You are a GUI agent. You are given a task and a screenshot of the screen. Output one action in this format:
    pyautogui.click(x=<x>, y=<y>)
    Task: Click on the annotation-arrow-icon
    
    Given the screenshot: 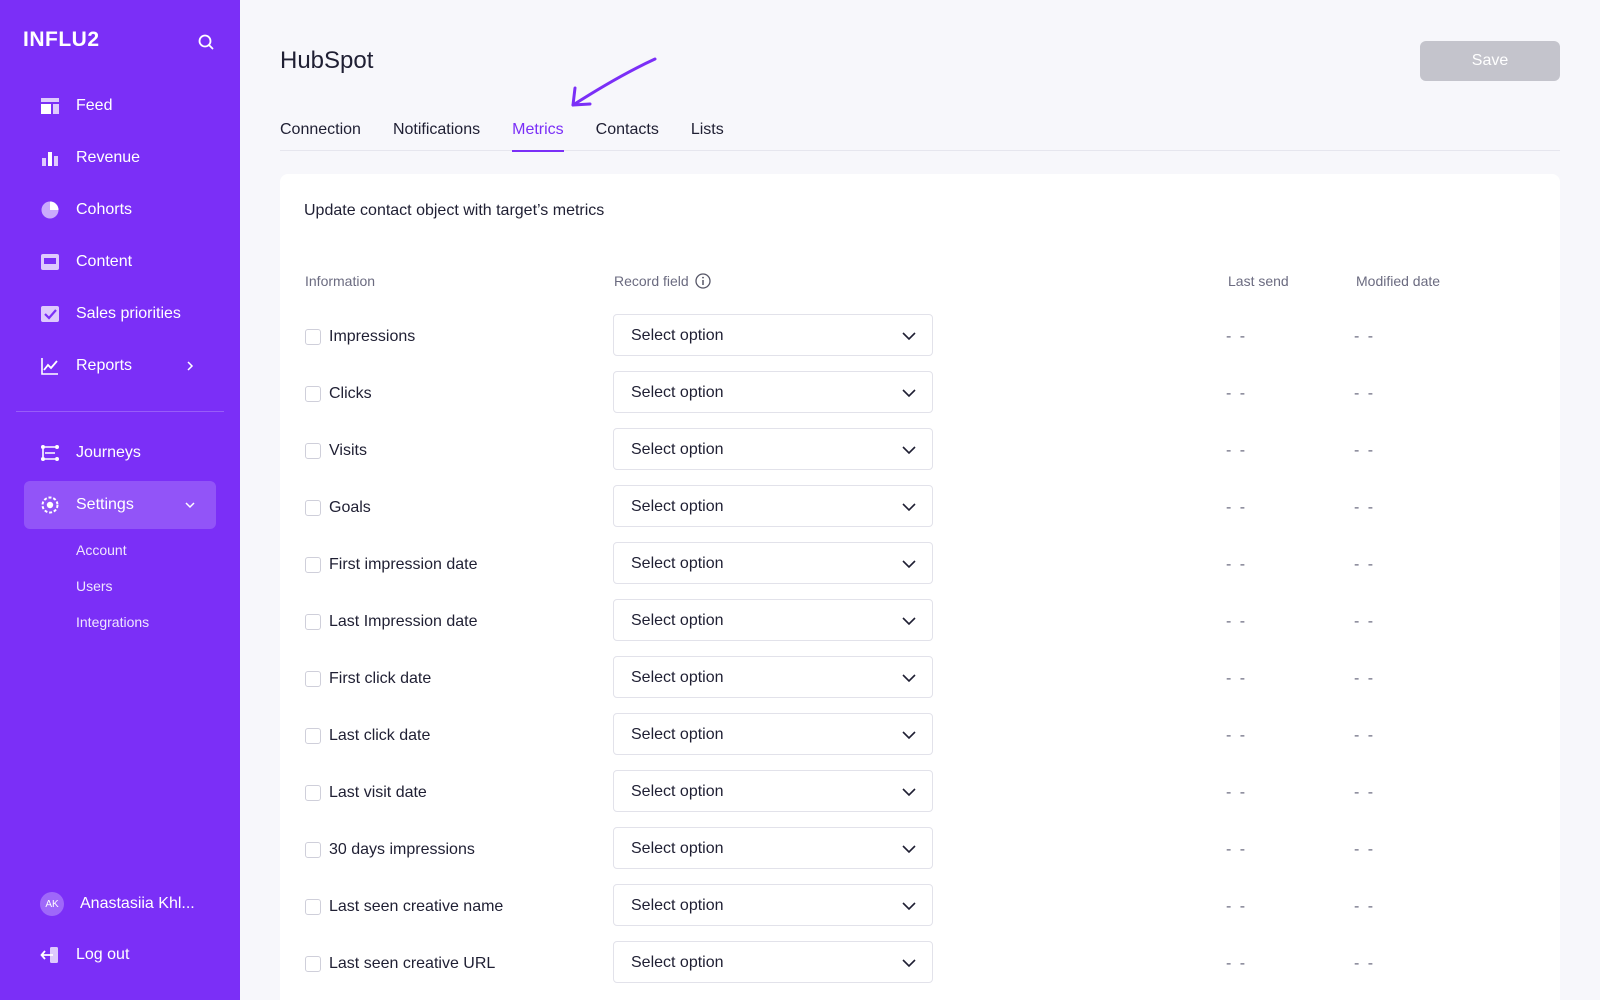 What is the action you would take?
    pyautogui.click(x=614, y=82)
    